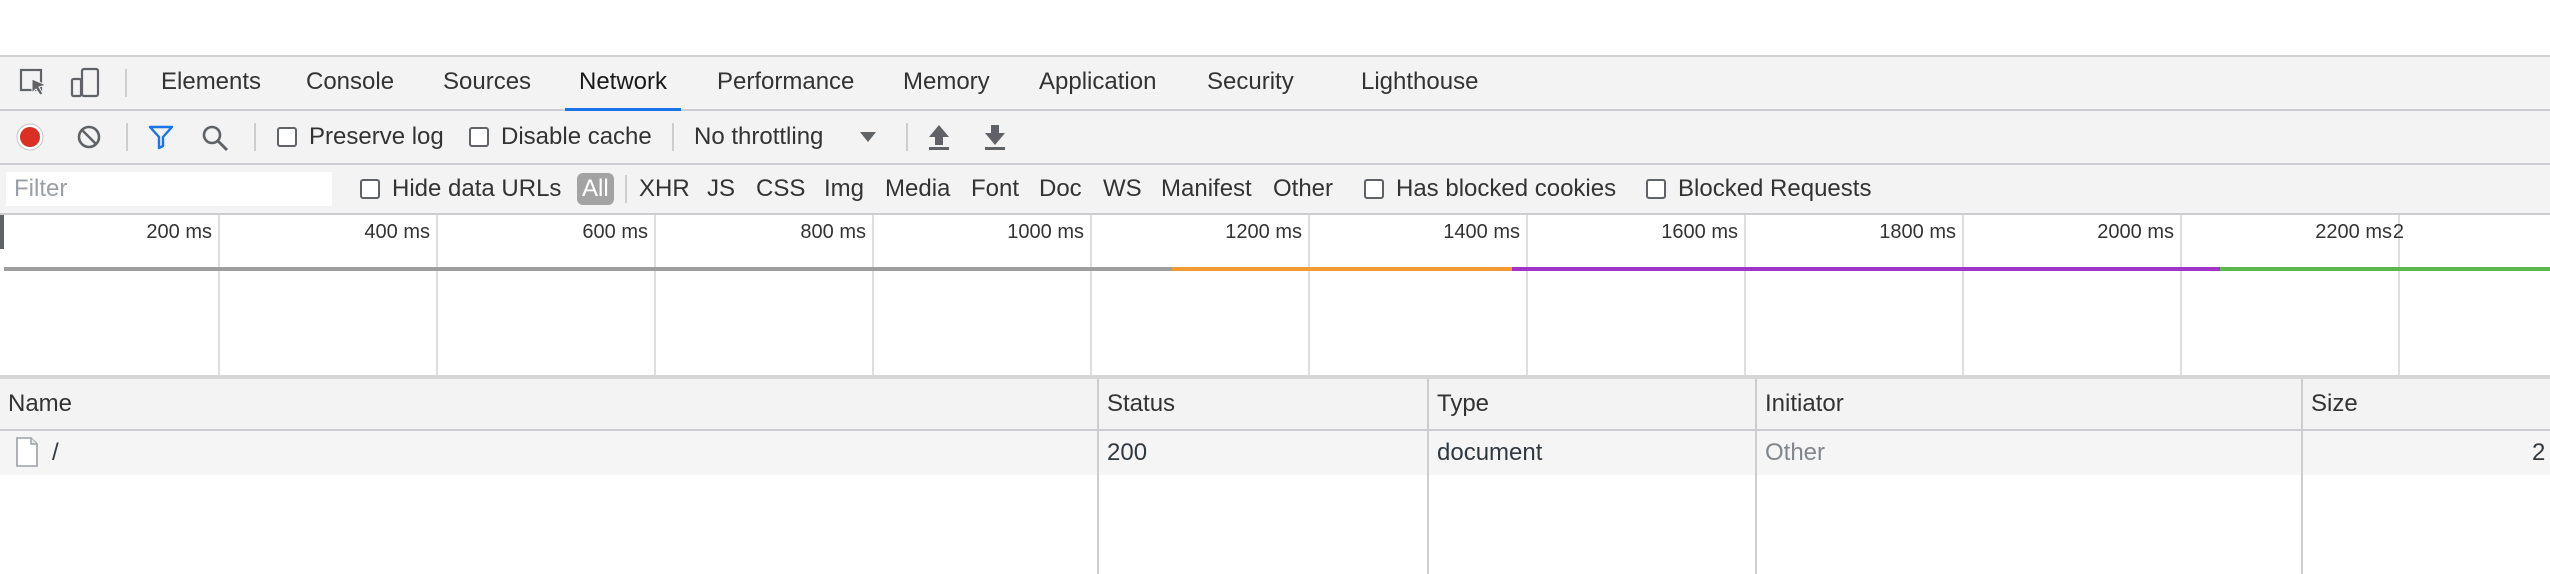  Describe the element at coordinates (1490, 452) in the screenshot. I see `request-type-cell: document` at that location.